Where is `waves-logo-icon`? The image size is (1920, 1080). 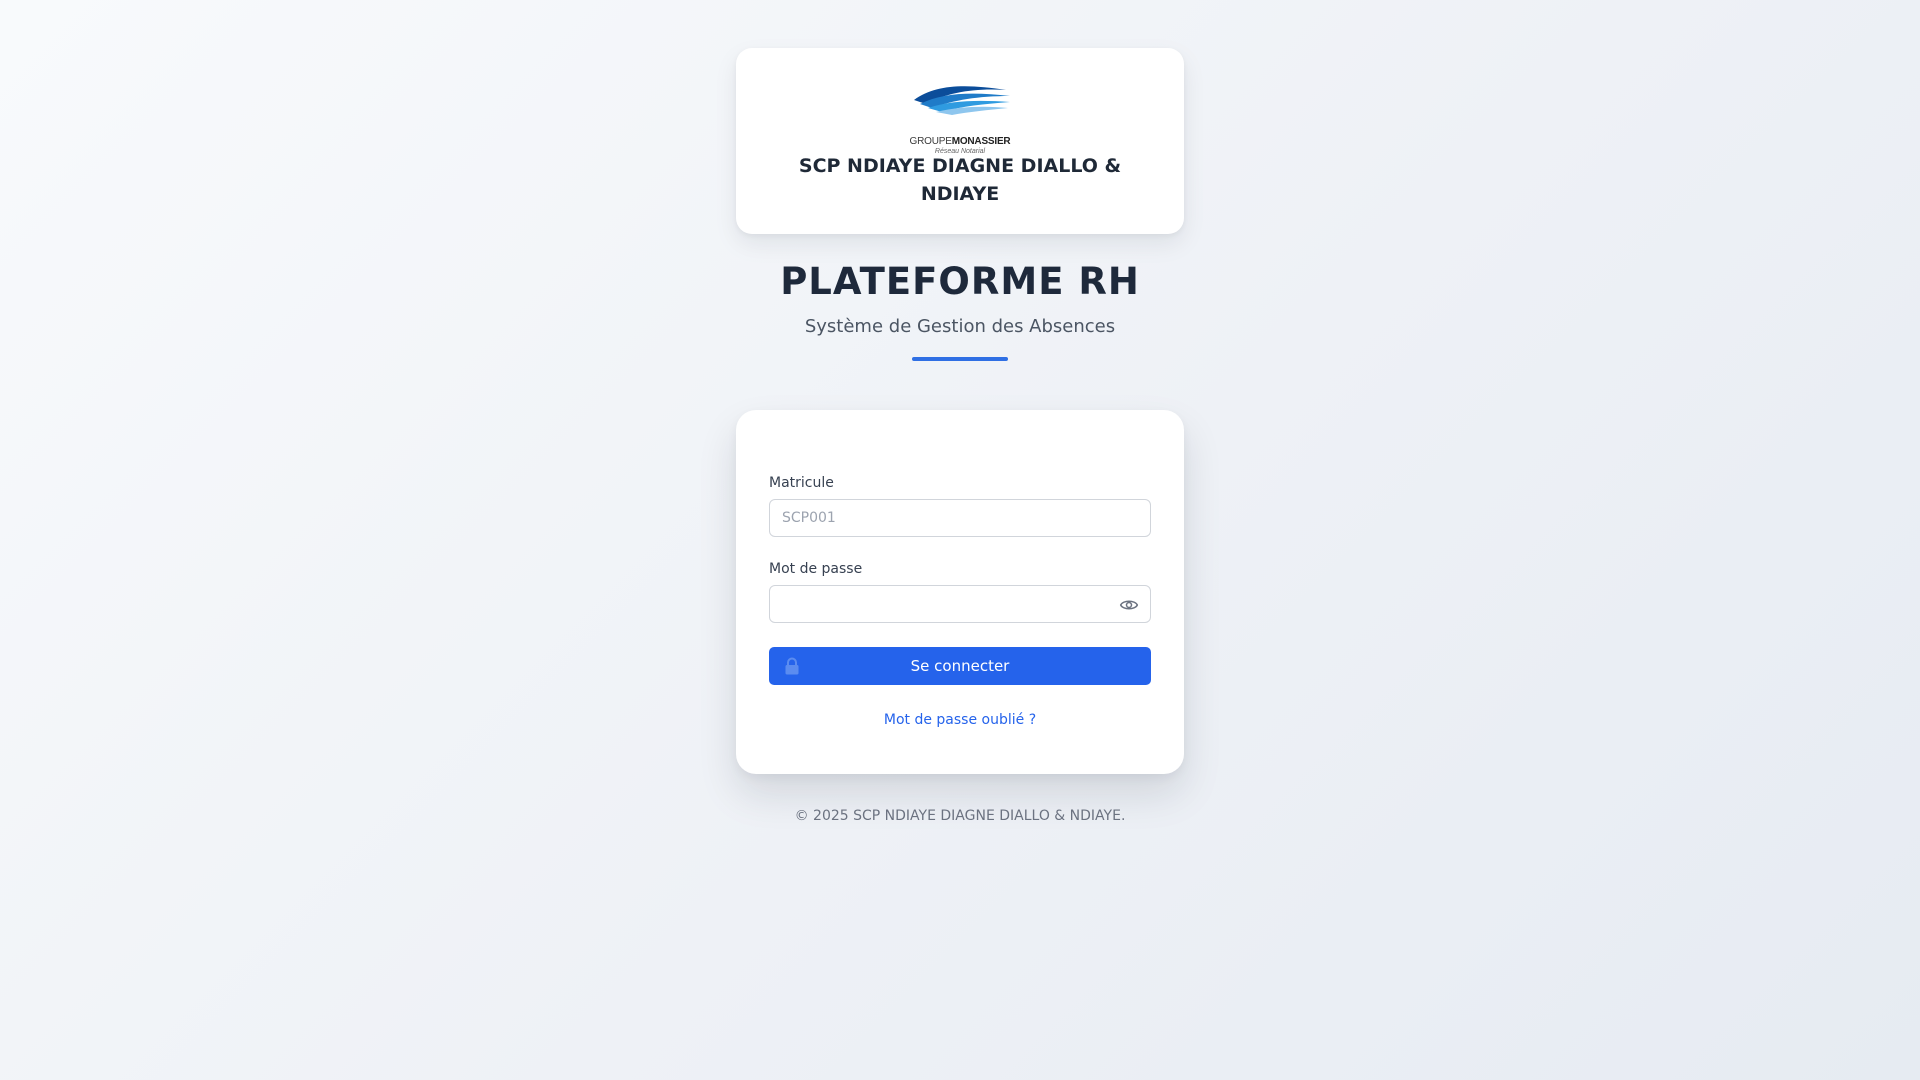 waves-logo-icon is located at coordinates (962, 100).